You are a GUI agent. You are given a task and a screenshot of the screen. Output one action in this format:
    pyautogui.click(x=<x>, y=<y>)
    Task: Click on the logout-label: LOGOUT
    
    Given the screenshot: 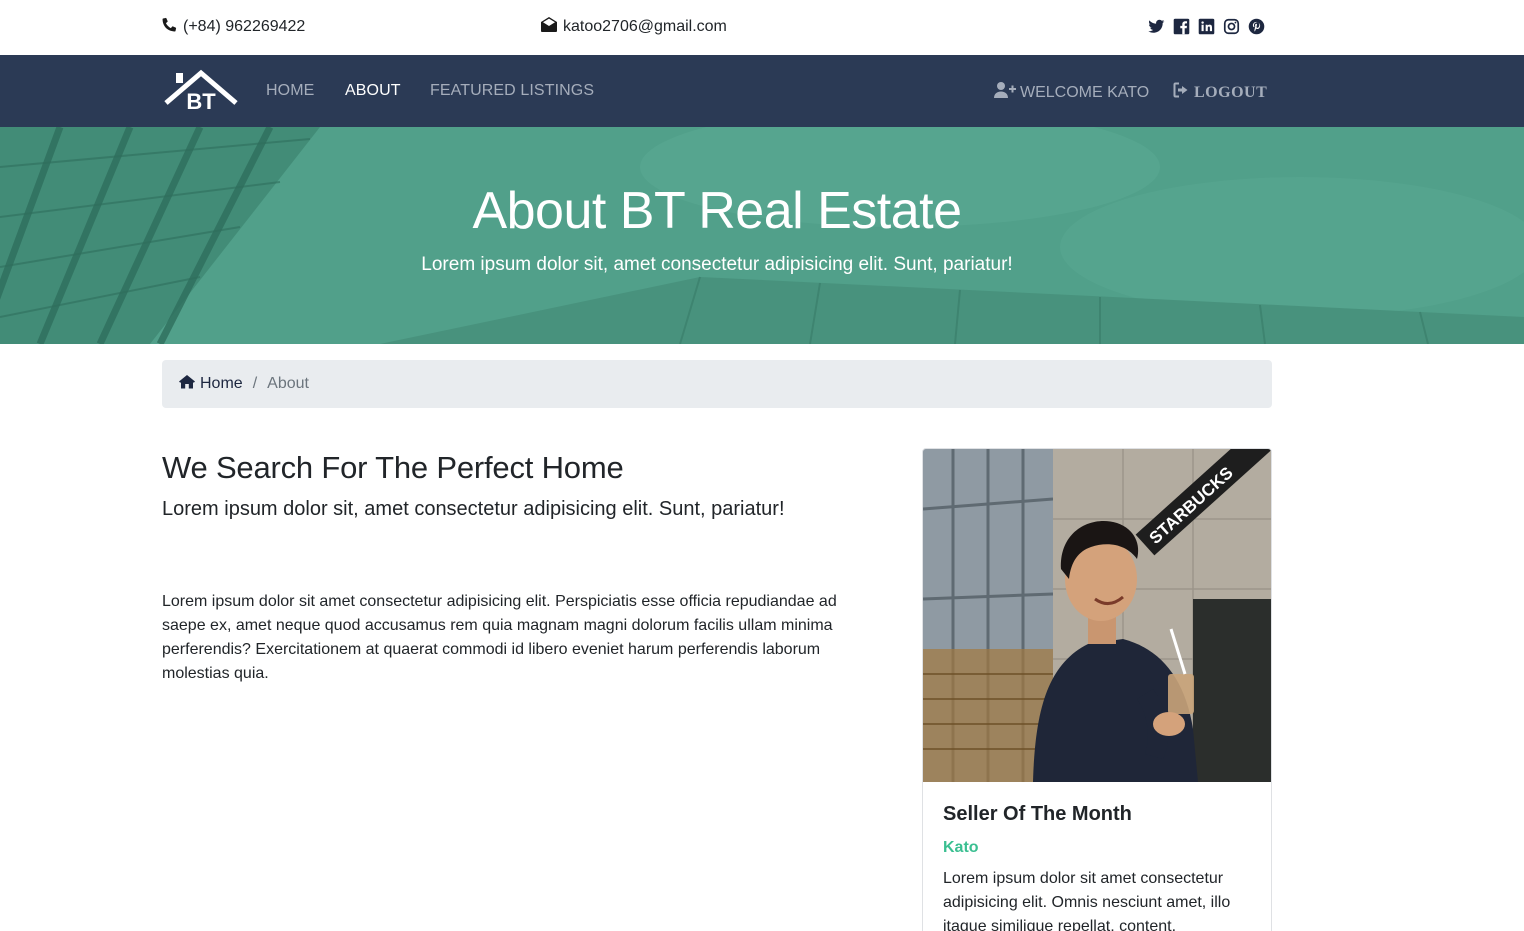 What is the action you would take?
    pyautogui.click(x=1231, y=92)
    